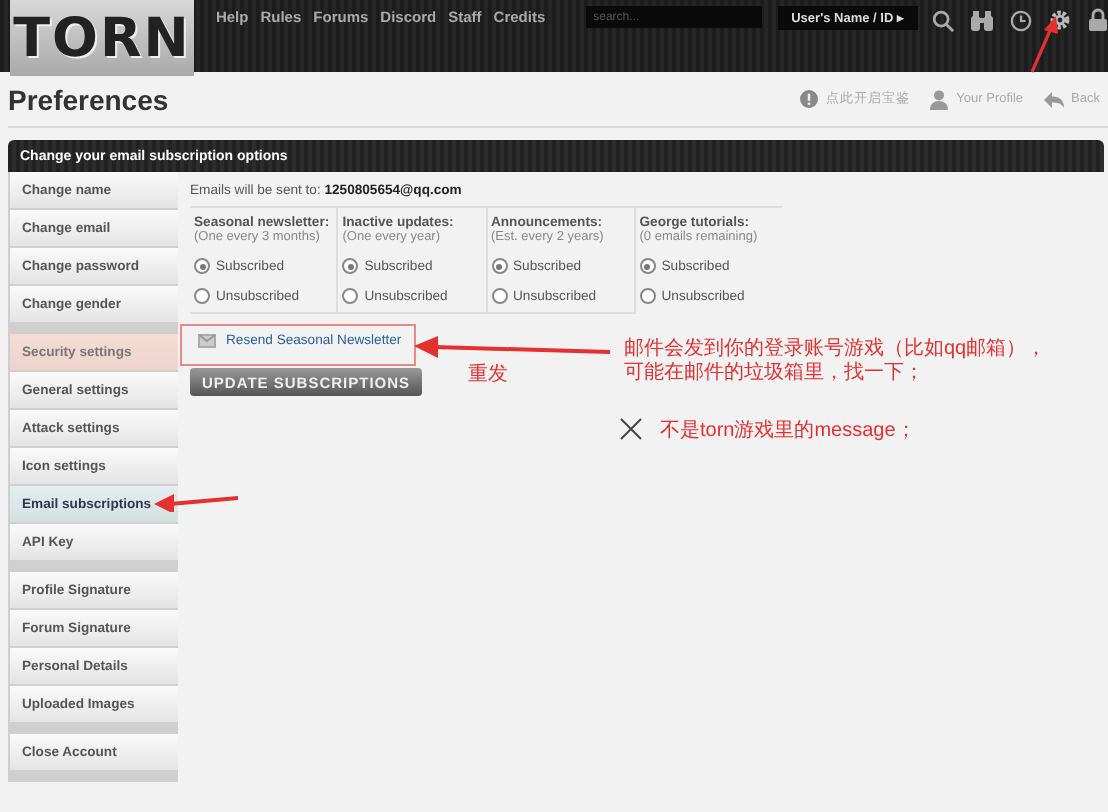 The height and width of the screenshot is (812, 1108). What do you see at coordinates (835, 349) in the screenshot?
I see `annotation-text: 邮件会发到你的登录账号游戏（比如qq邮箱），` at bounding box center [835, 349].